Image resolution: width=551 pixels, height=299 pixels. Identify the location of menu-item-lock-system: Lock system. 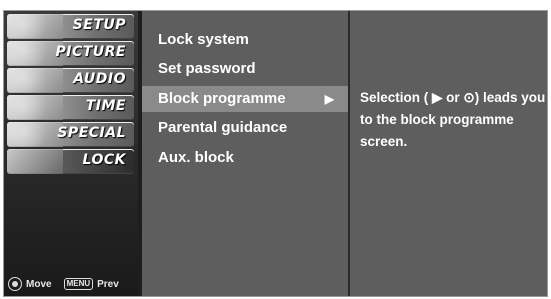
(245, 40).